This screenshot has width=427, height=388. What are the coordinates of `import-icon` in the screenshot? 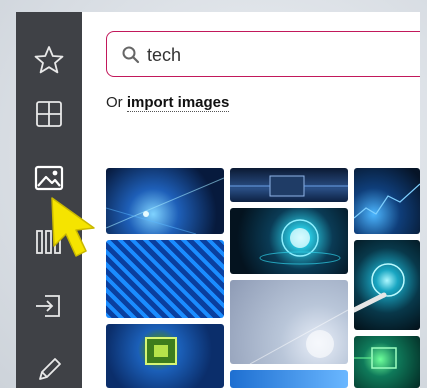 It's located at (48, 306).